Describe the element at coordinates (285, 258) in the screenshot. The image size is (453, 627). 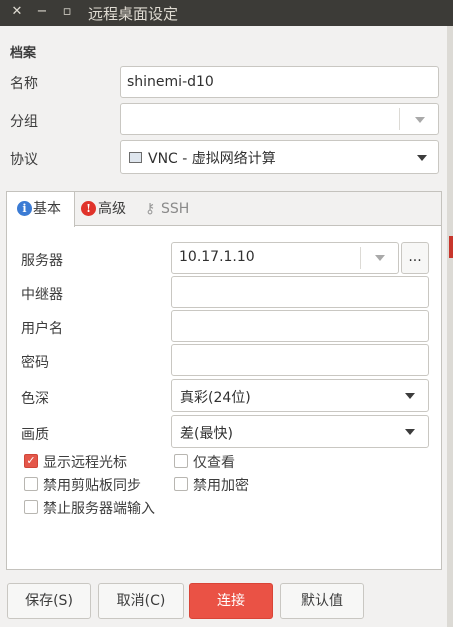
I see `server-combobox: 10.17.1.10` at that location.